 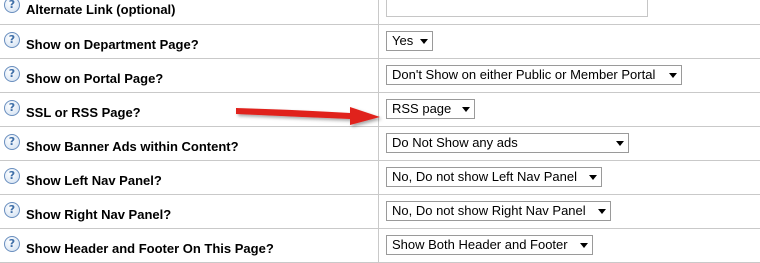 I want to click on field-label: SSL or RSS Page?, so click(x=83, y=112).